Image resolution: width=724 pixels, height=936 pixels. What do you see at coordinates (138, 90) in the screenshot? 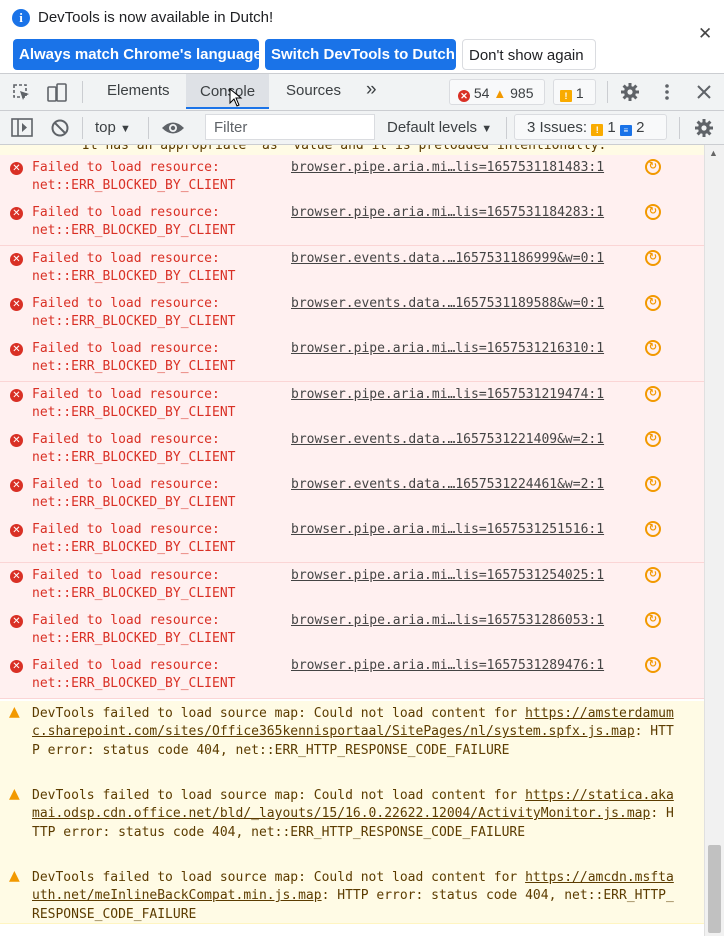
I see `tab-elements: Elements` at bounding box center [138, 90].